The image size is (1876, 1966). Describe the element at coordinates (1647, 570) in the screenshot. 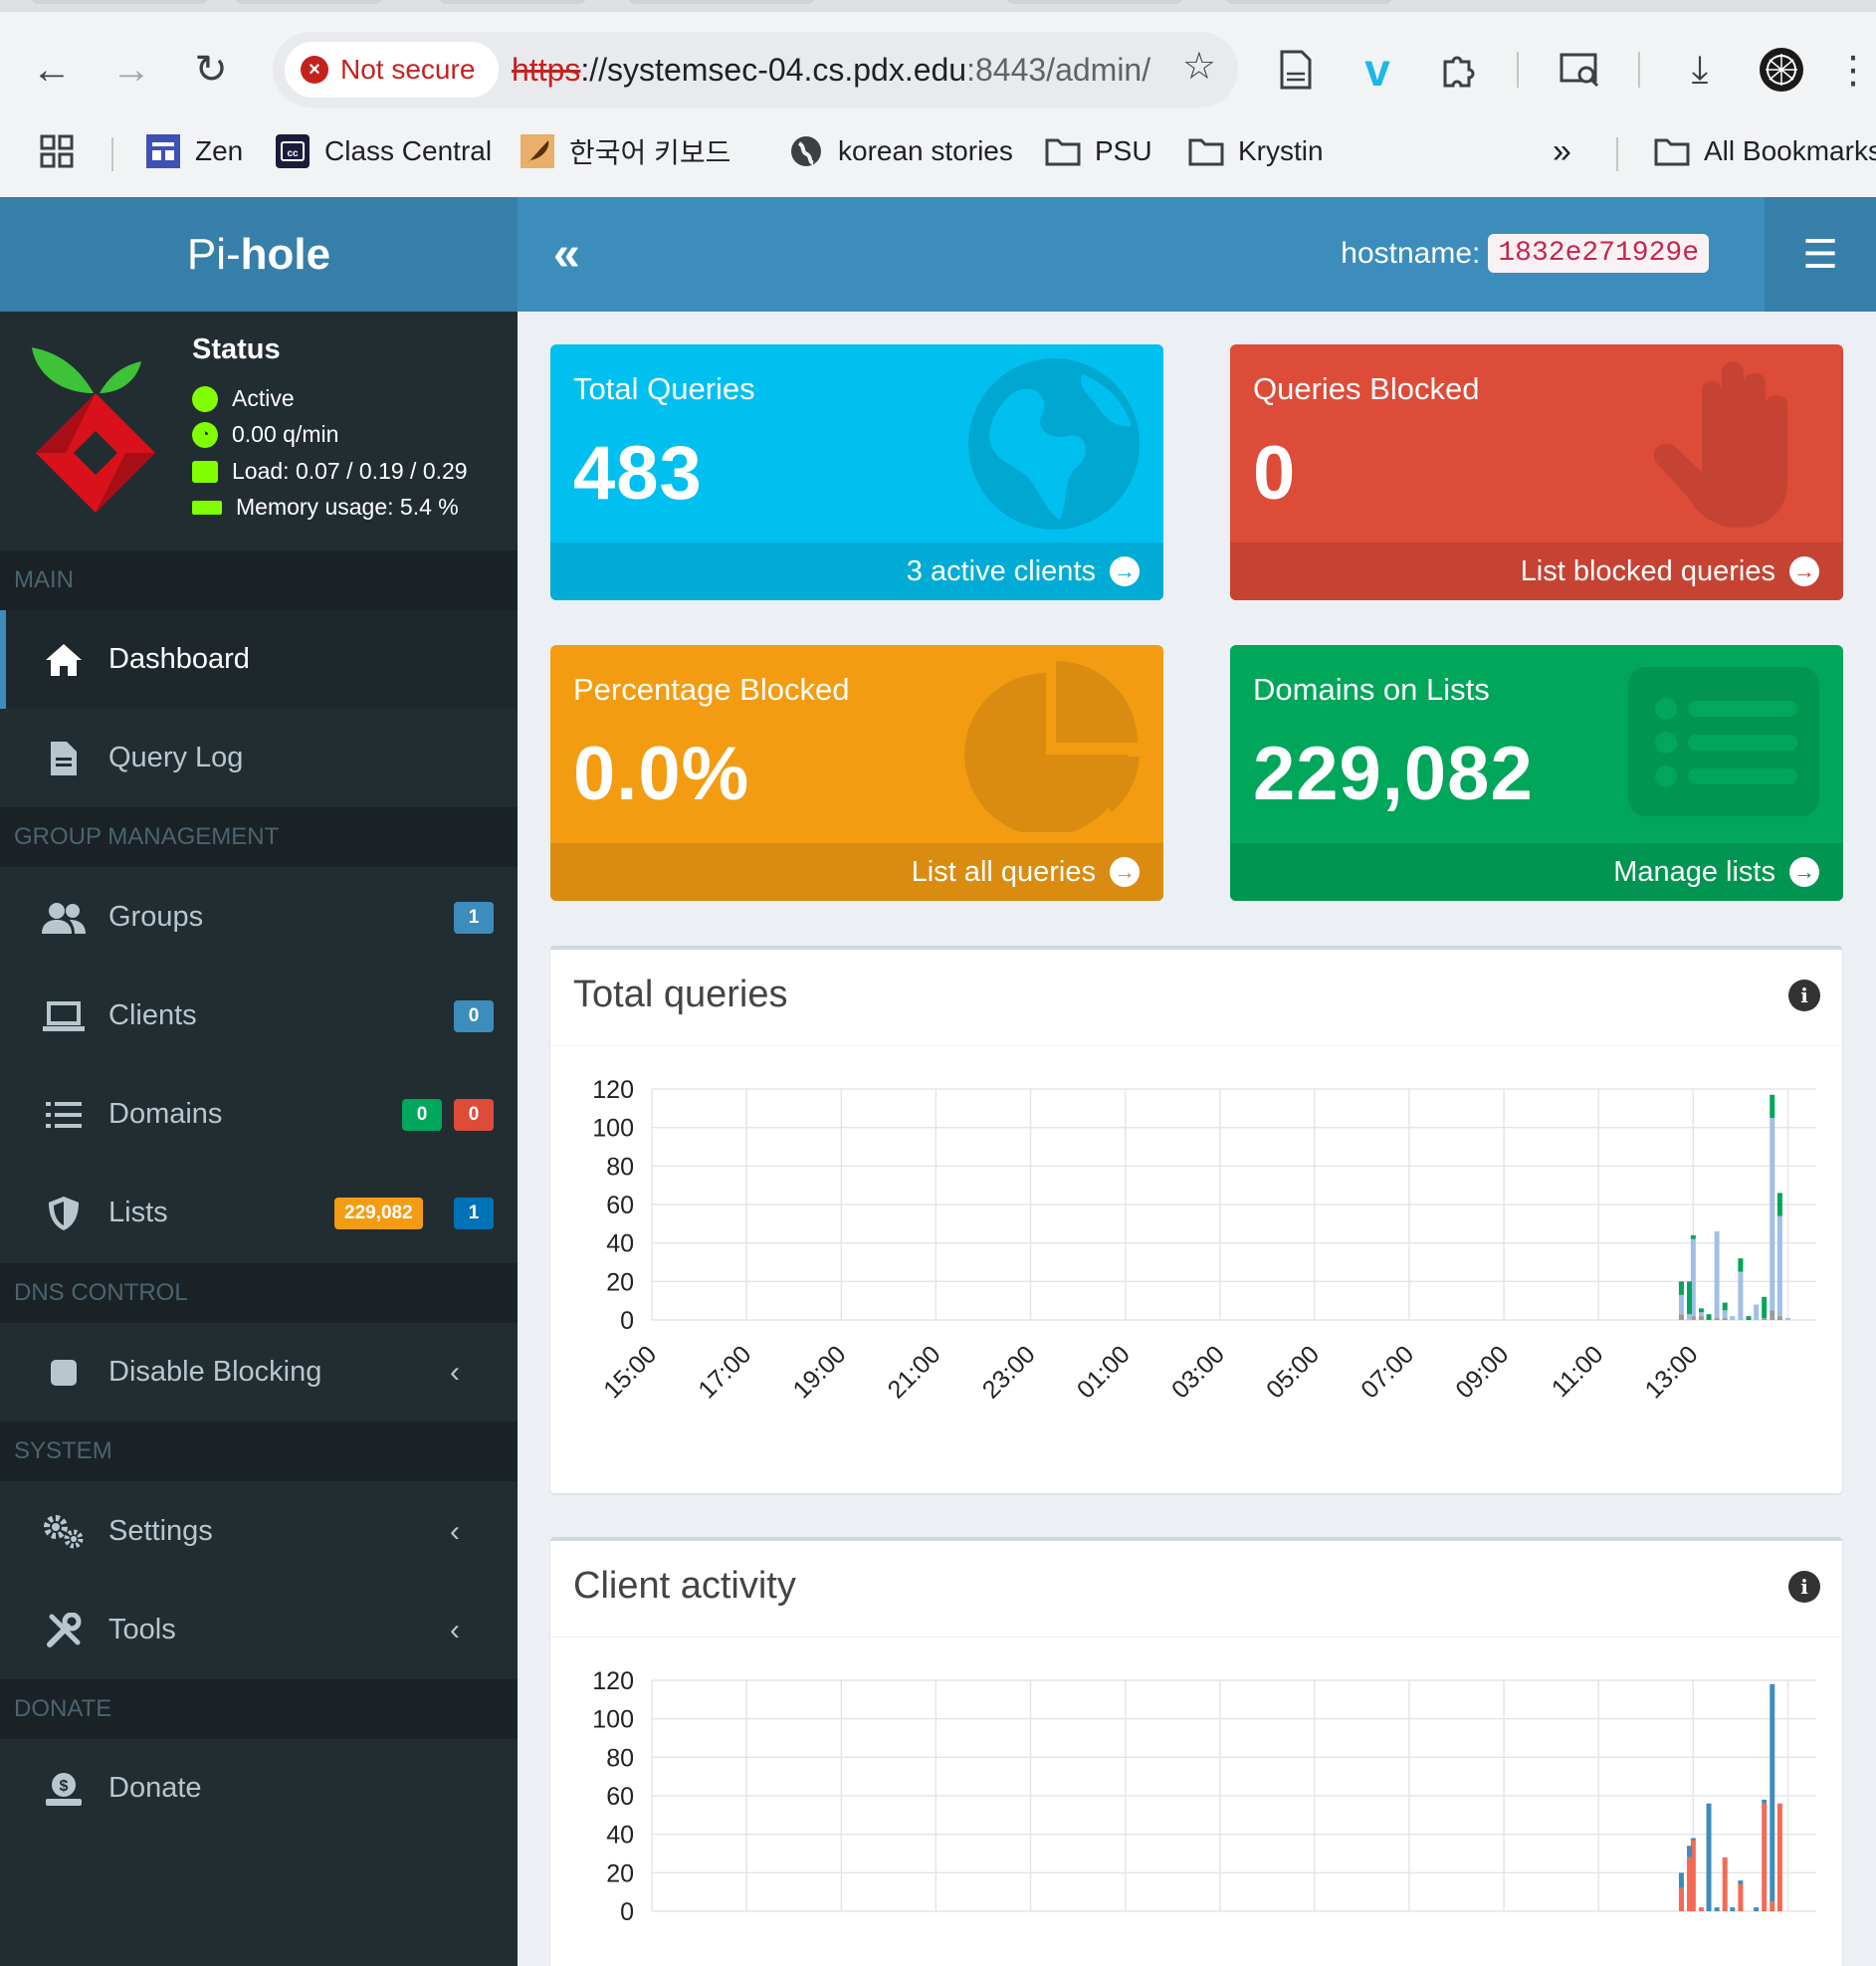

I see `footer-label: List blocked queries` at that location.